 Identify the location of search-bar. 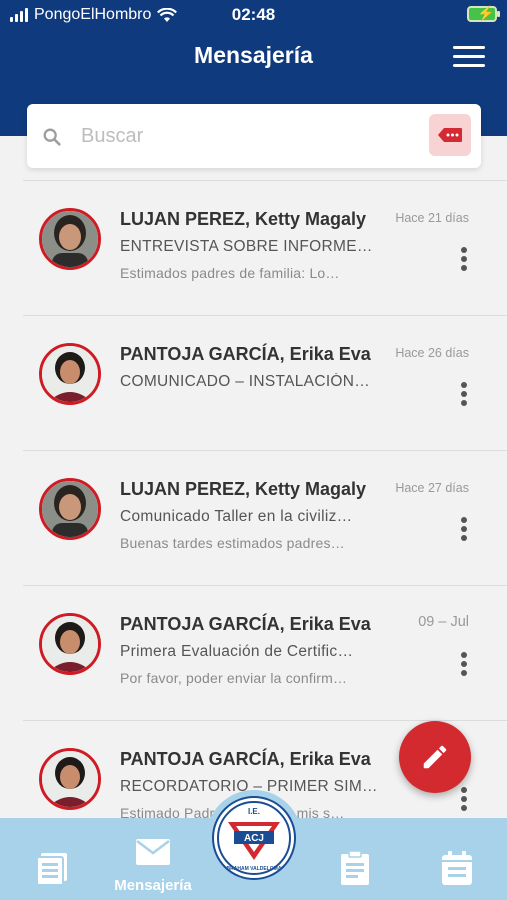
(254, 136).